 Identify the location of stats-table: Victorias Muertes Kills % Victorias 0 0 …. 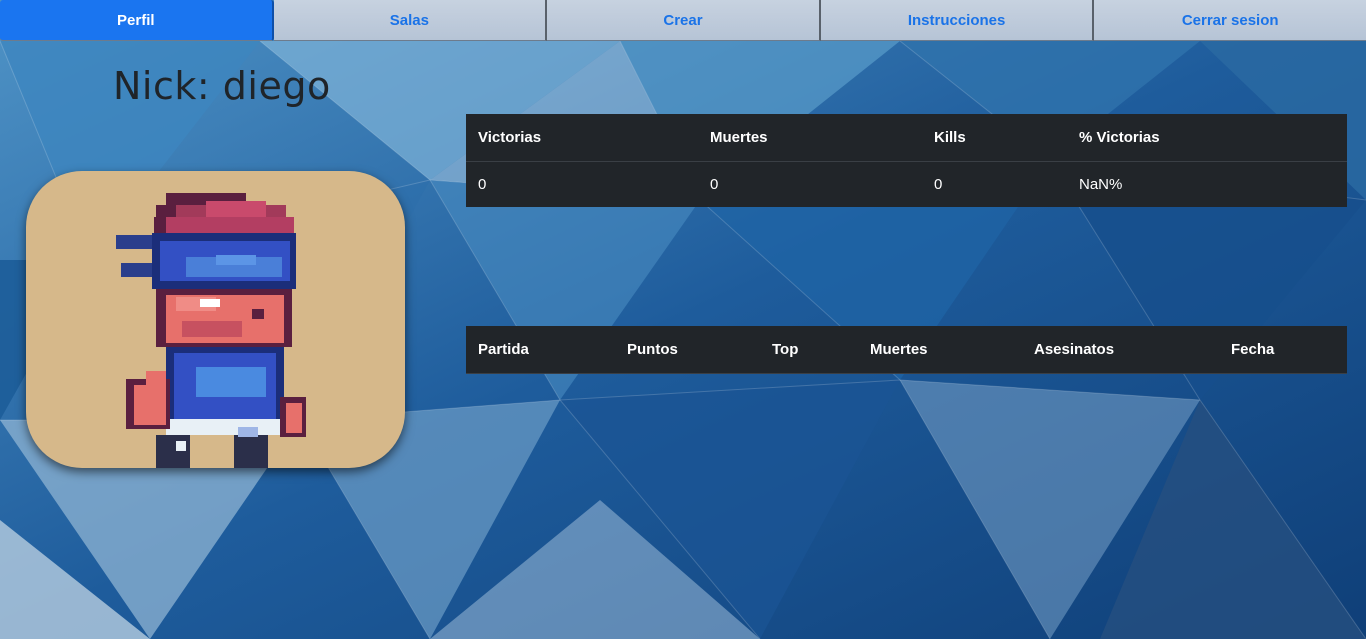
(906, 160).